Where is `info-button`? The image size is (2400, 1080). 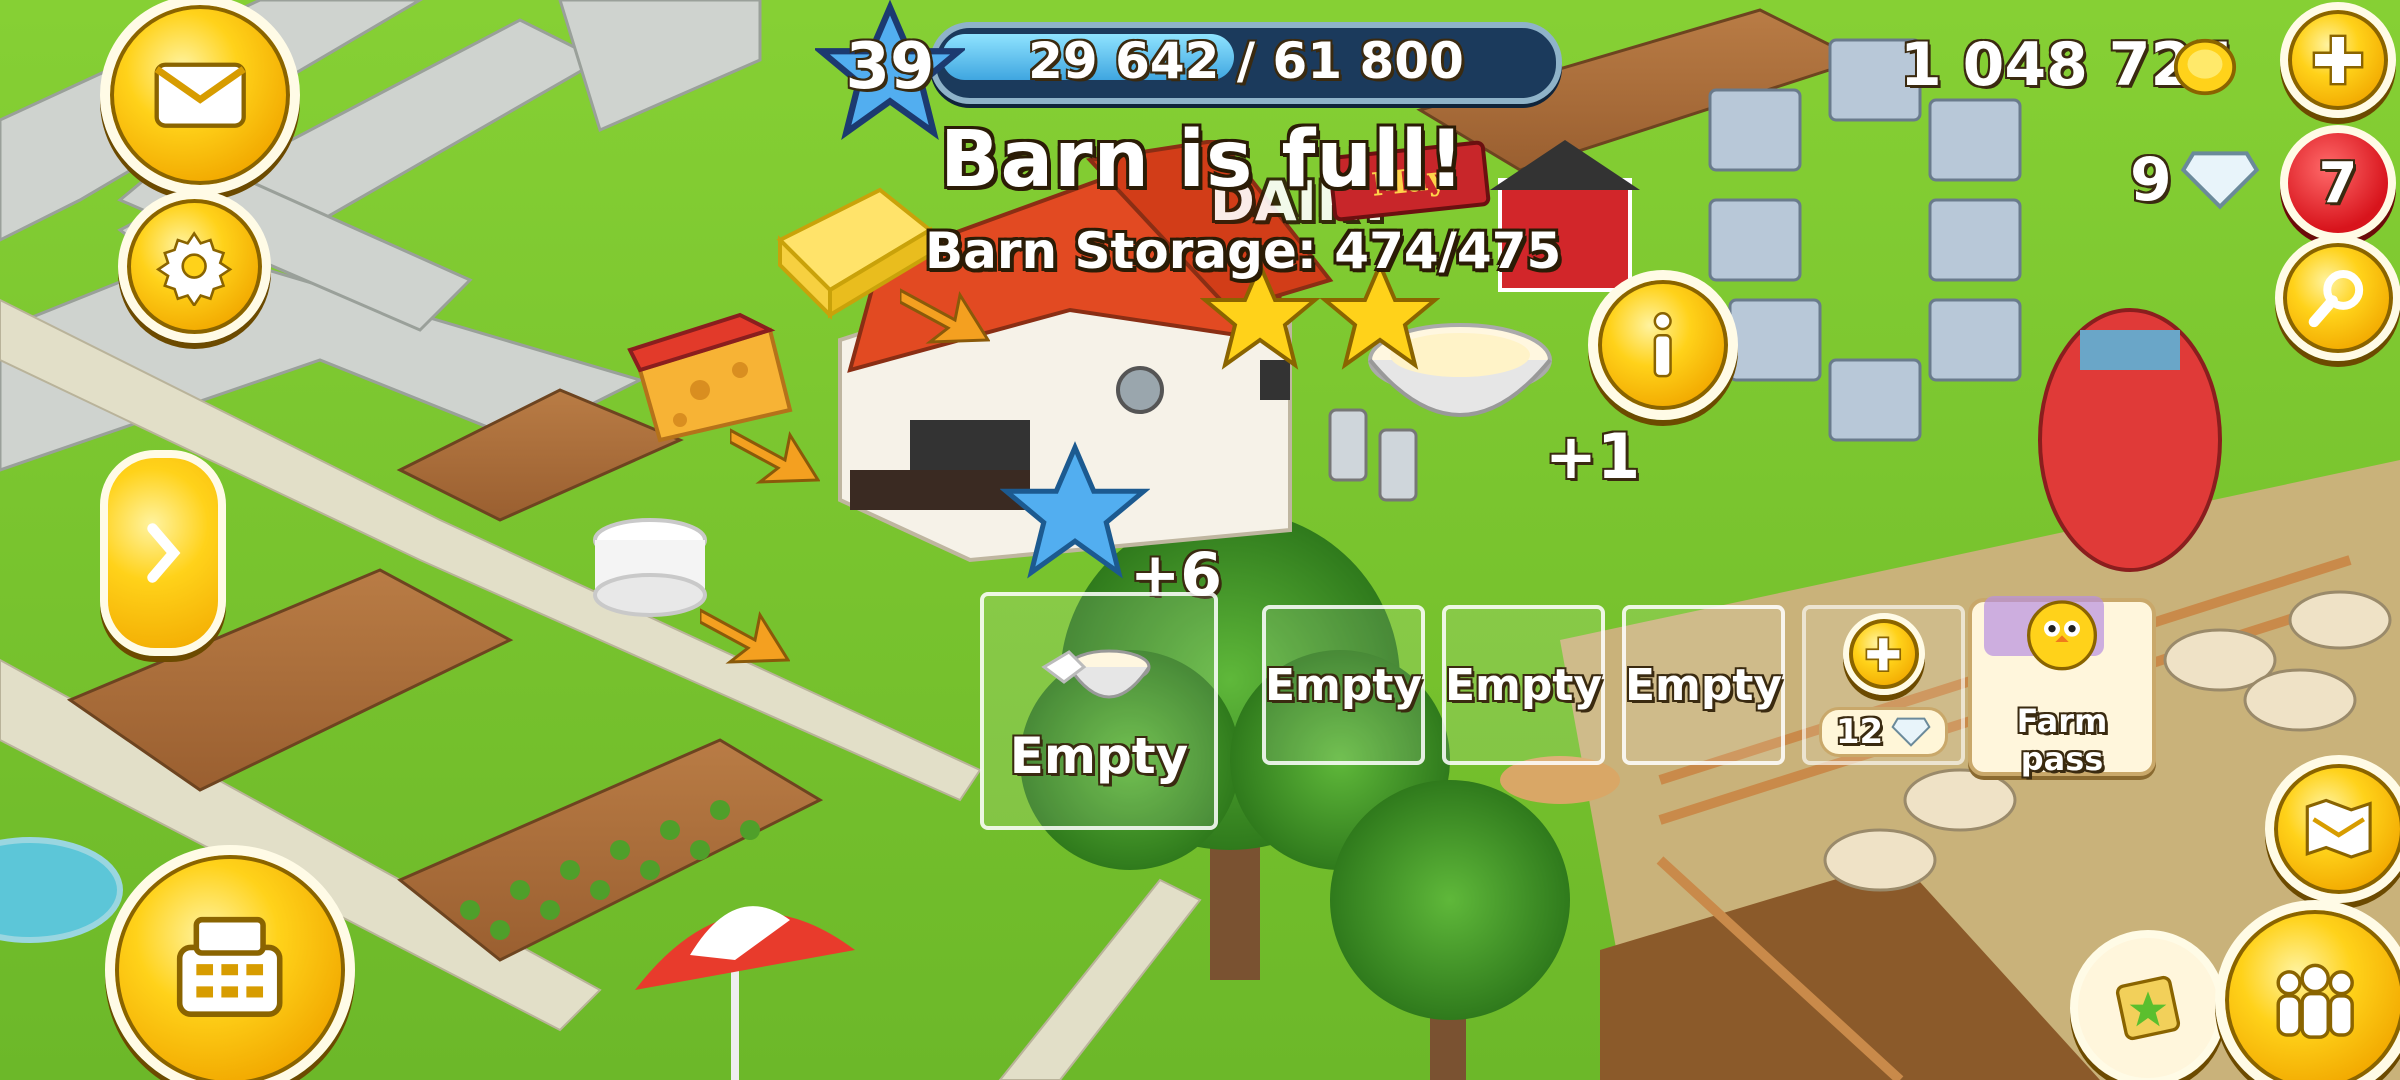
info-button is located at coordinates (1663, 345).